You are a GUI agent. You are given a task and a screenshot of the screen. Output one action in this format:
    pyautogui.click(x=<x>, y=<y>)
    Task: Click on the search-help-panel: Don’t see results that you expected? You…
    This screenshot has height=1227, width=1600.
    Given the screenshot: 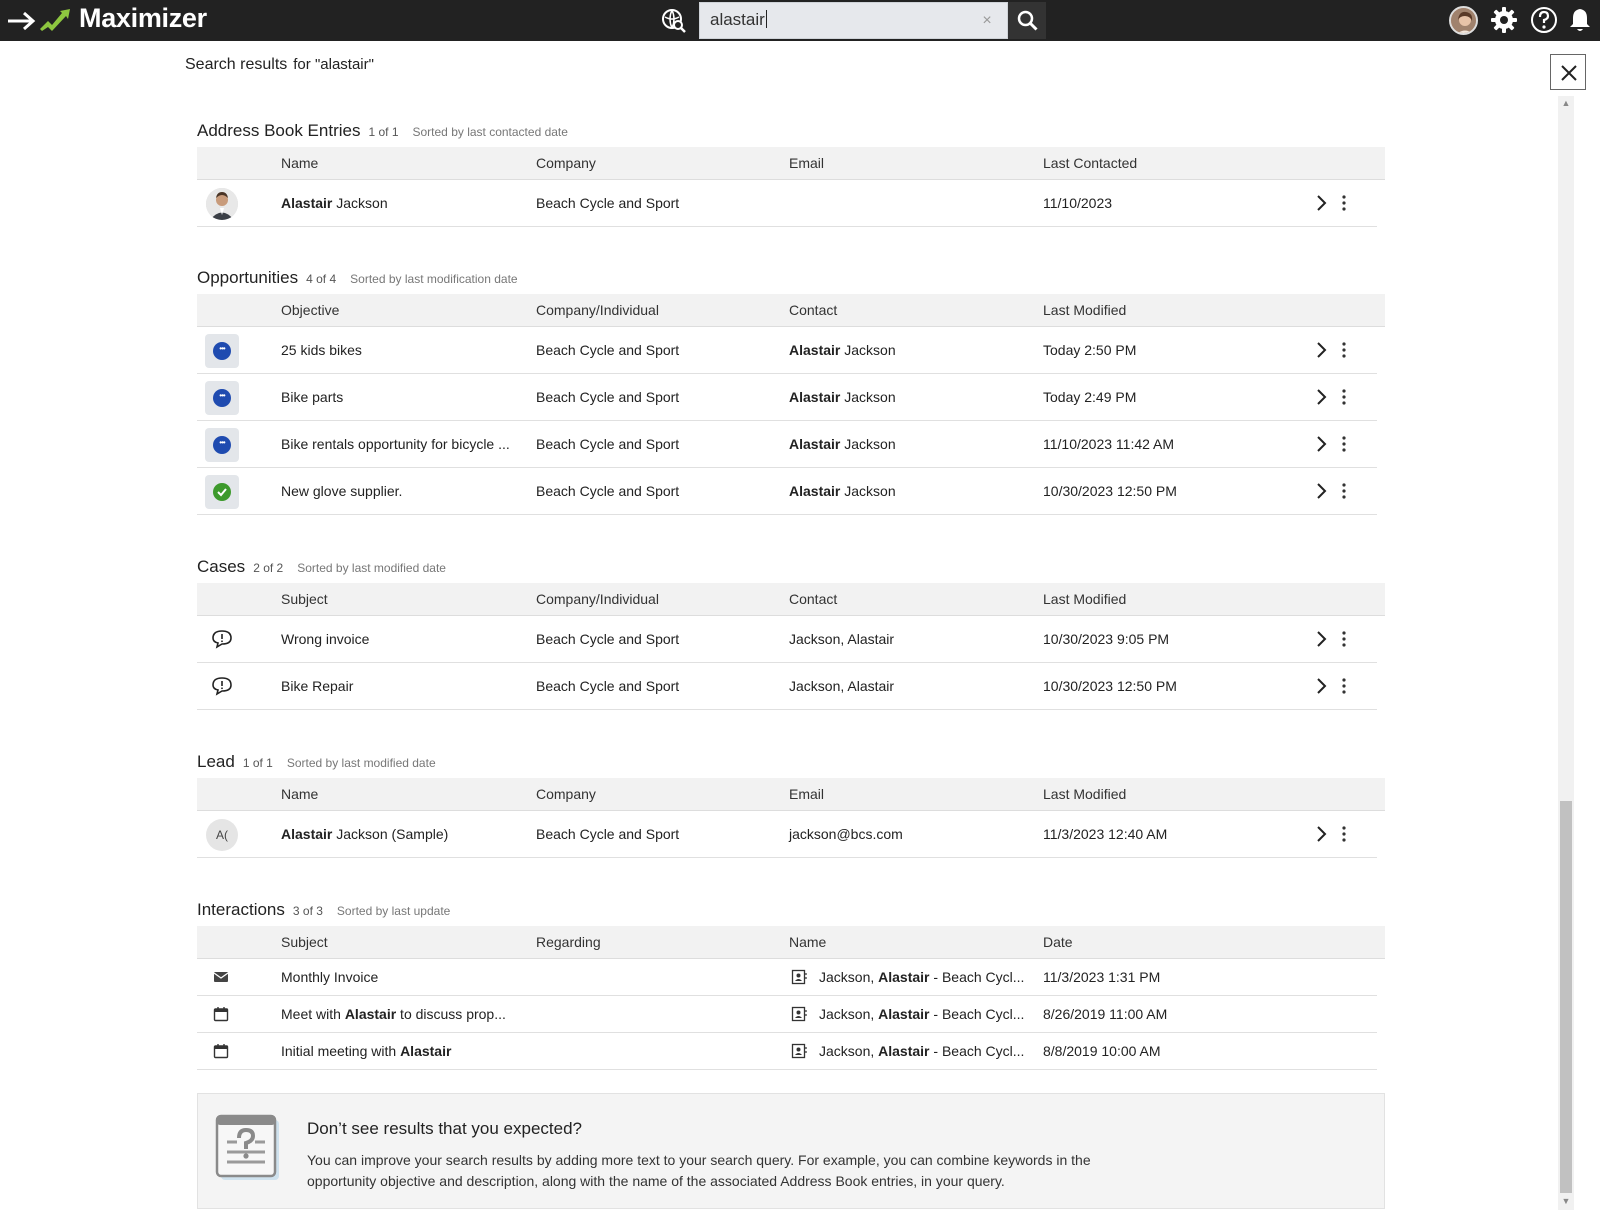 What is the action you would take?
    pyautogui.click(x=791, y=1151)
    